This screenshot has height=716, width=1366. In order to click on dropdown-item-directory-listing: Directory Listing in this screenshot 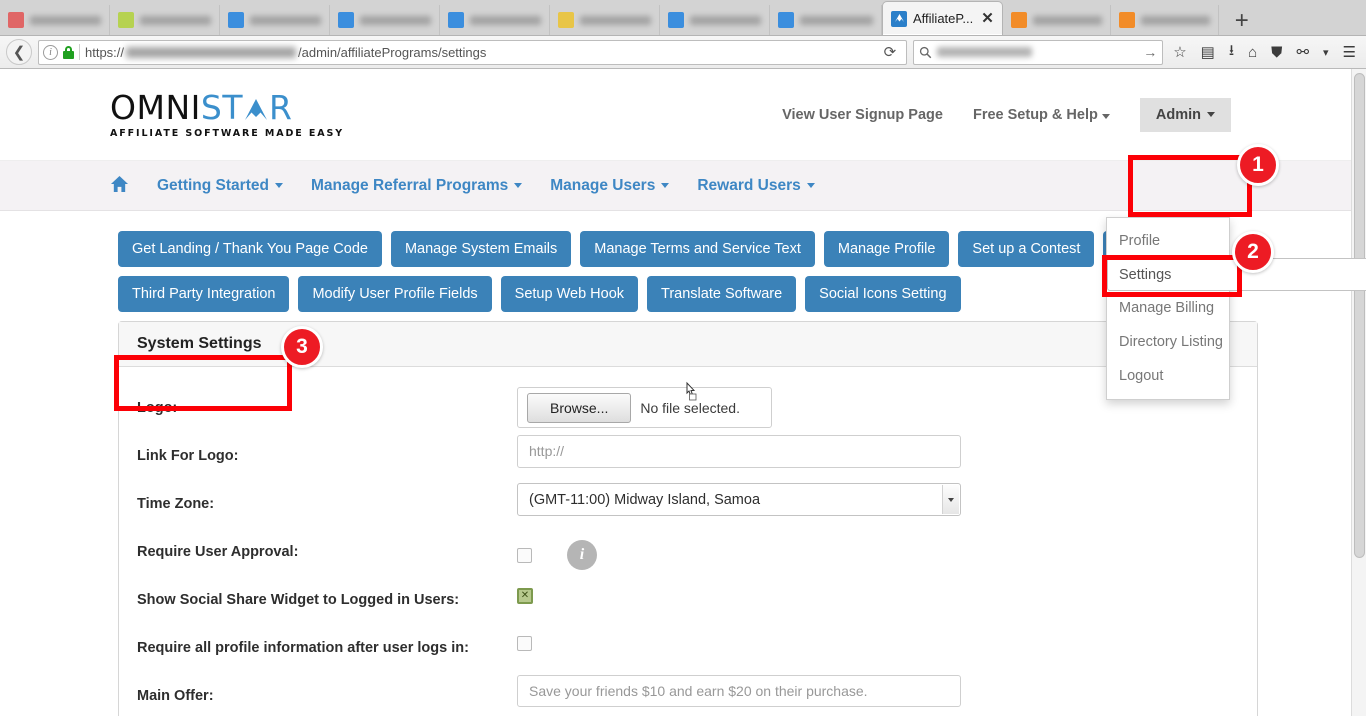, I will do `click(1168, 342)`.